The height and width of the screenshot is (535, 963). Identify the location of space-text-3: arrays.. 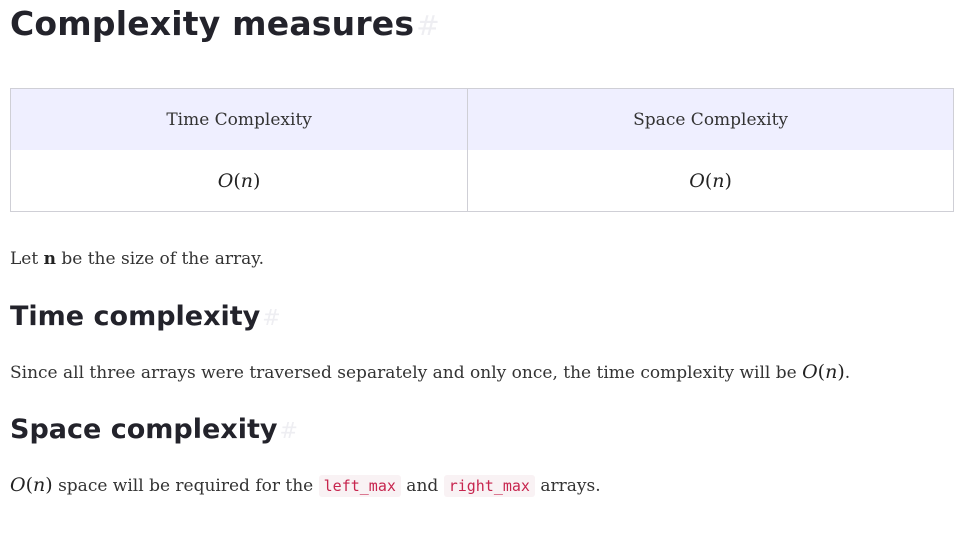
(567, 486).